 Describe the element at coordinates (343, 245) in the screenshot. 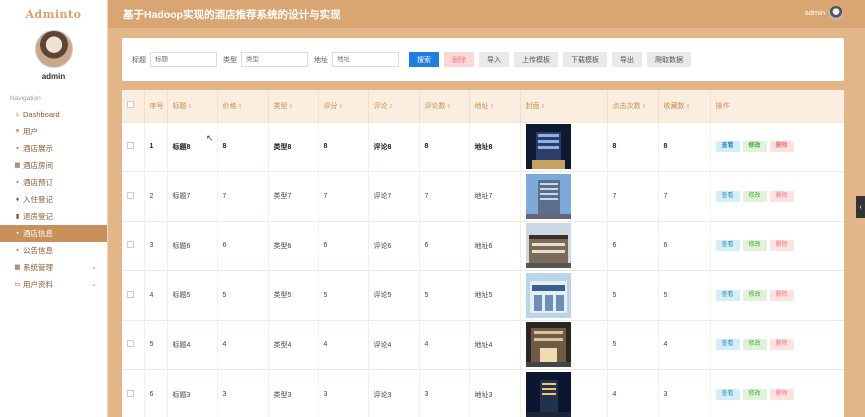

I see `cell-score: 6` at that location.